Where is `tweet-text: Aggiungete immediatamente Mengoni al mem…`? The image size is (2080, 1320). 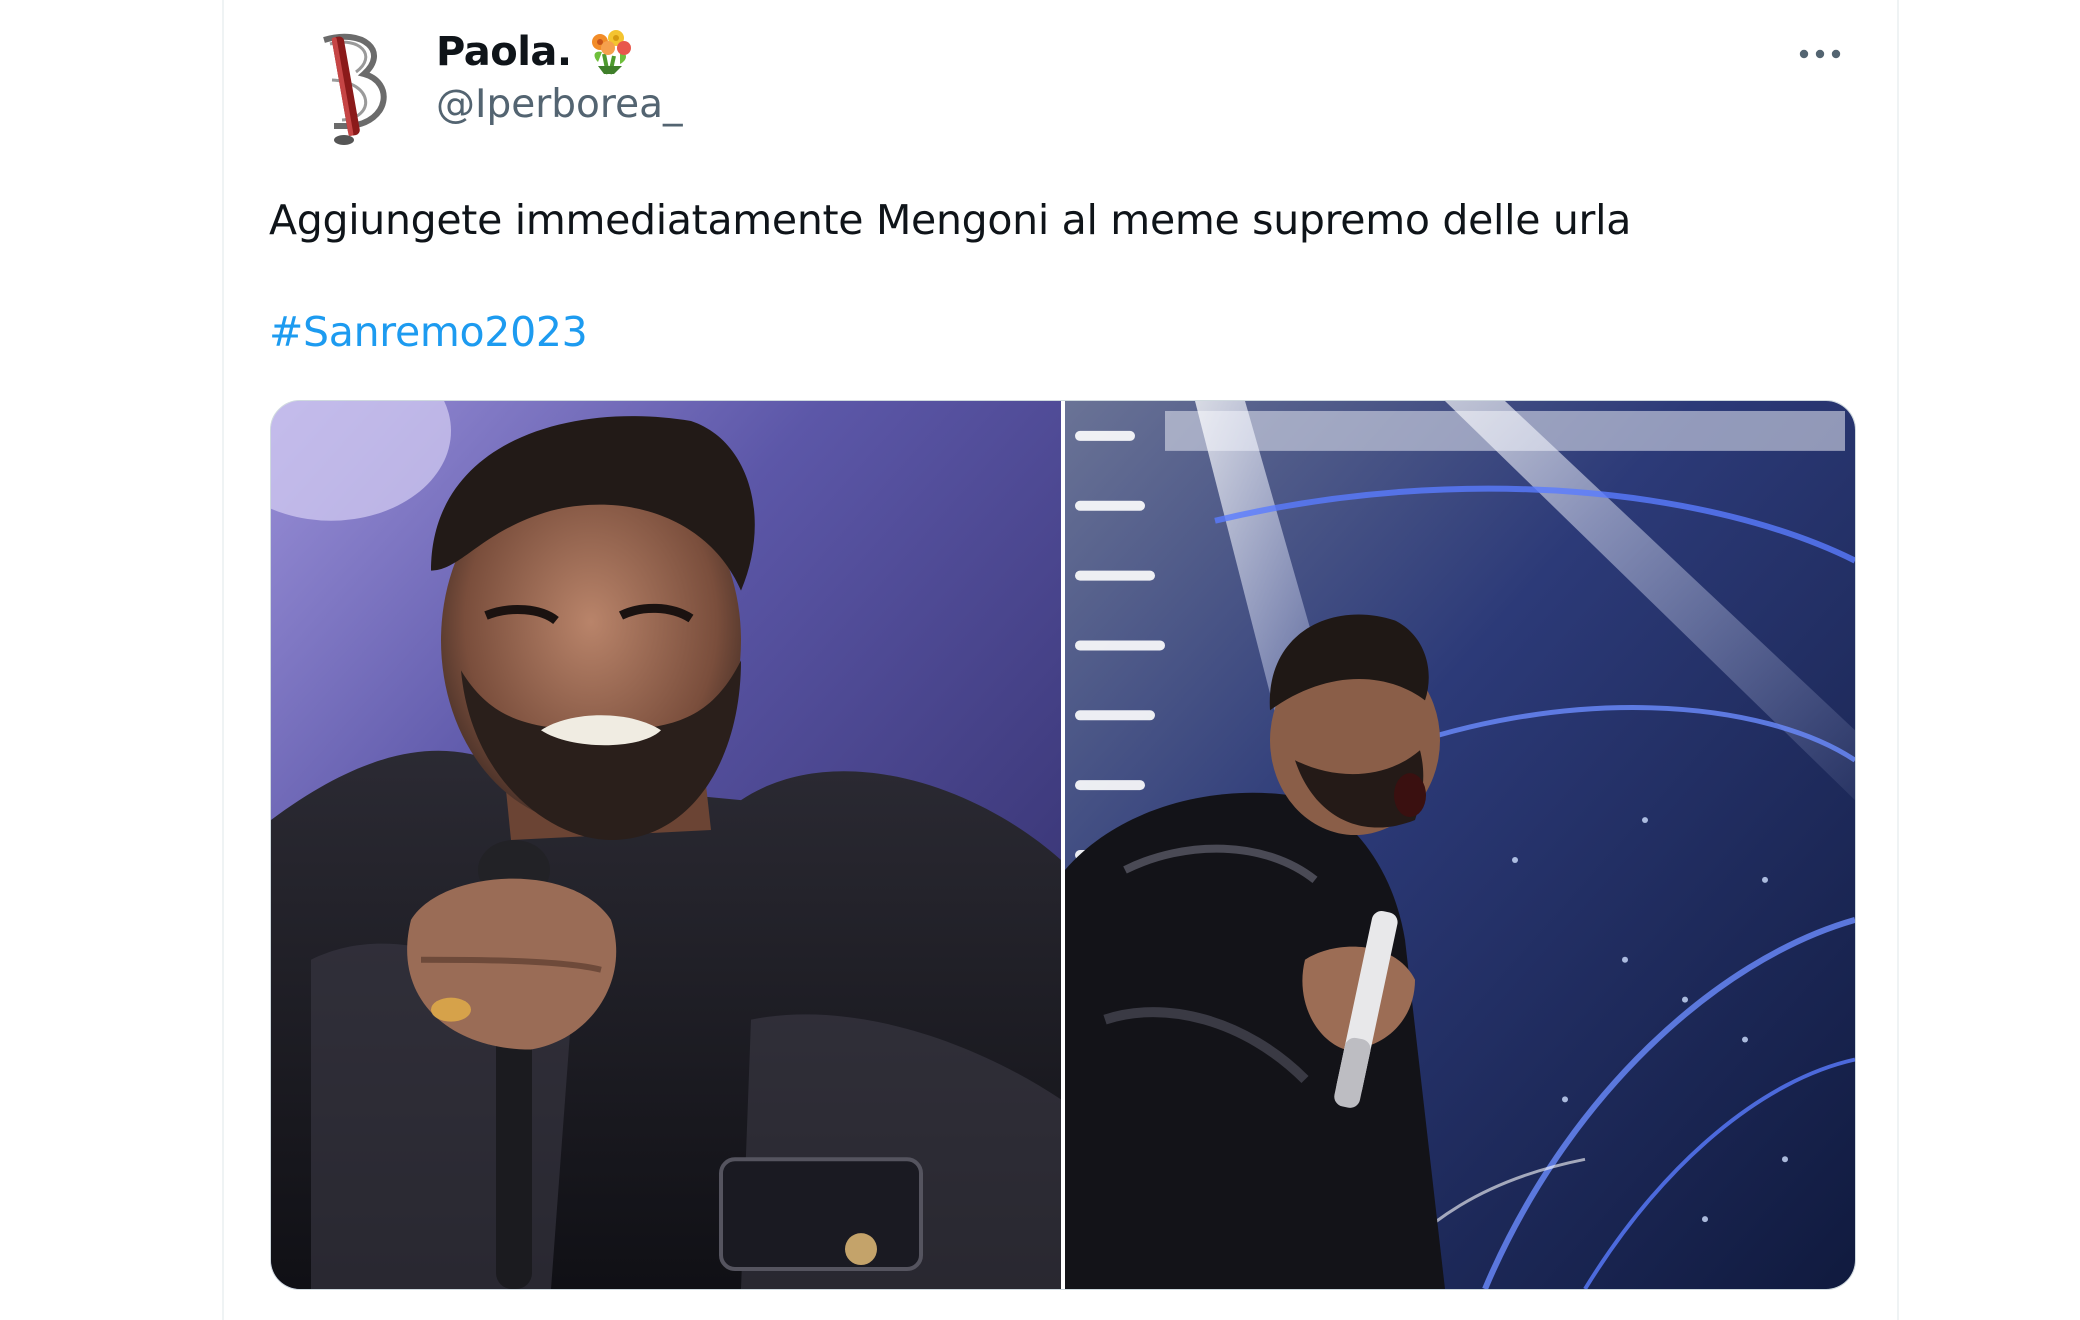 tweet-text: Aggiungete immediatamente Mengoni al mem… is located at coordinates (950, 220).